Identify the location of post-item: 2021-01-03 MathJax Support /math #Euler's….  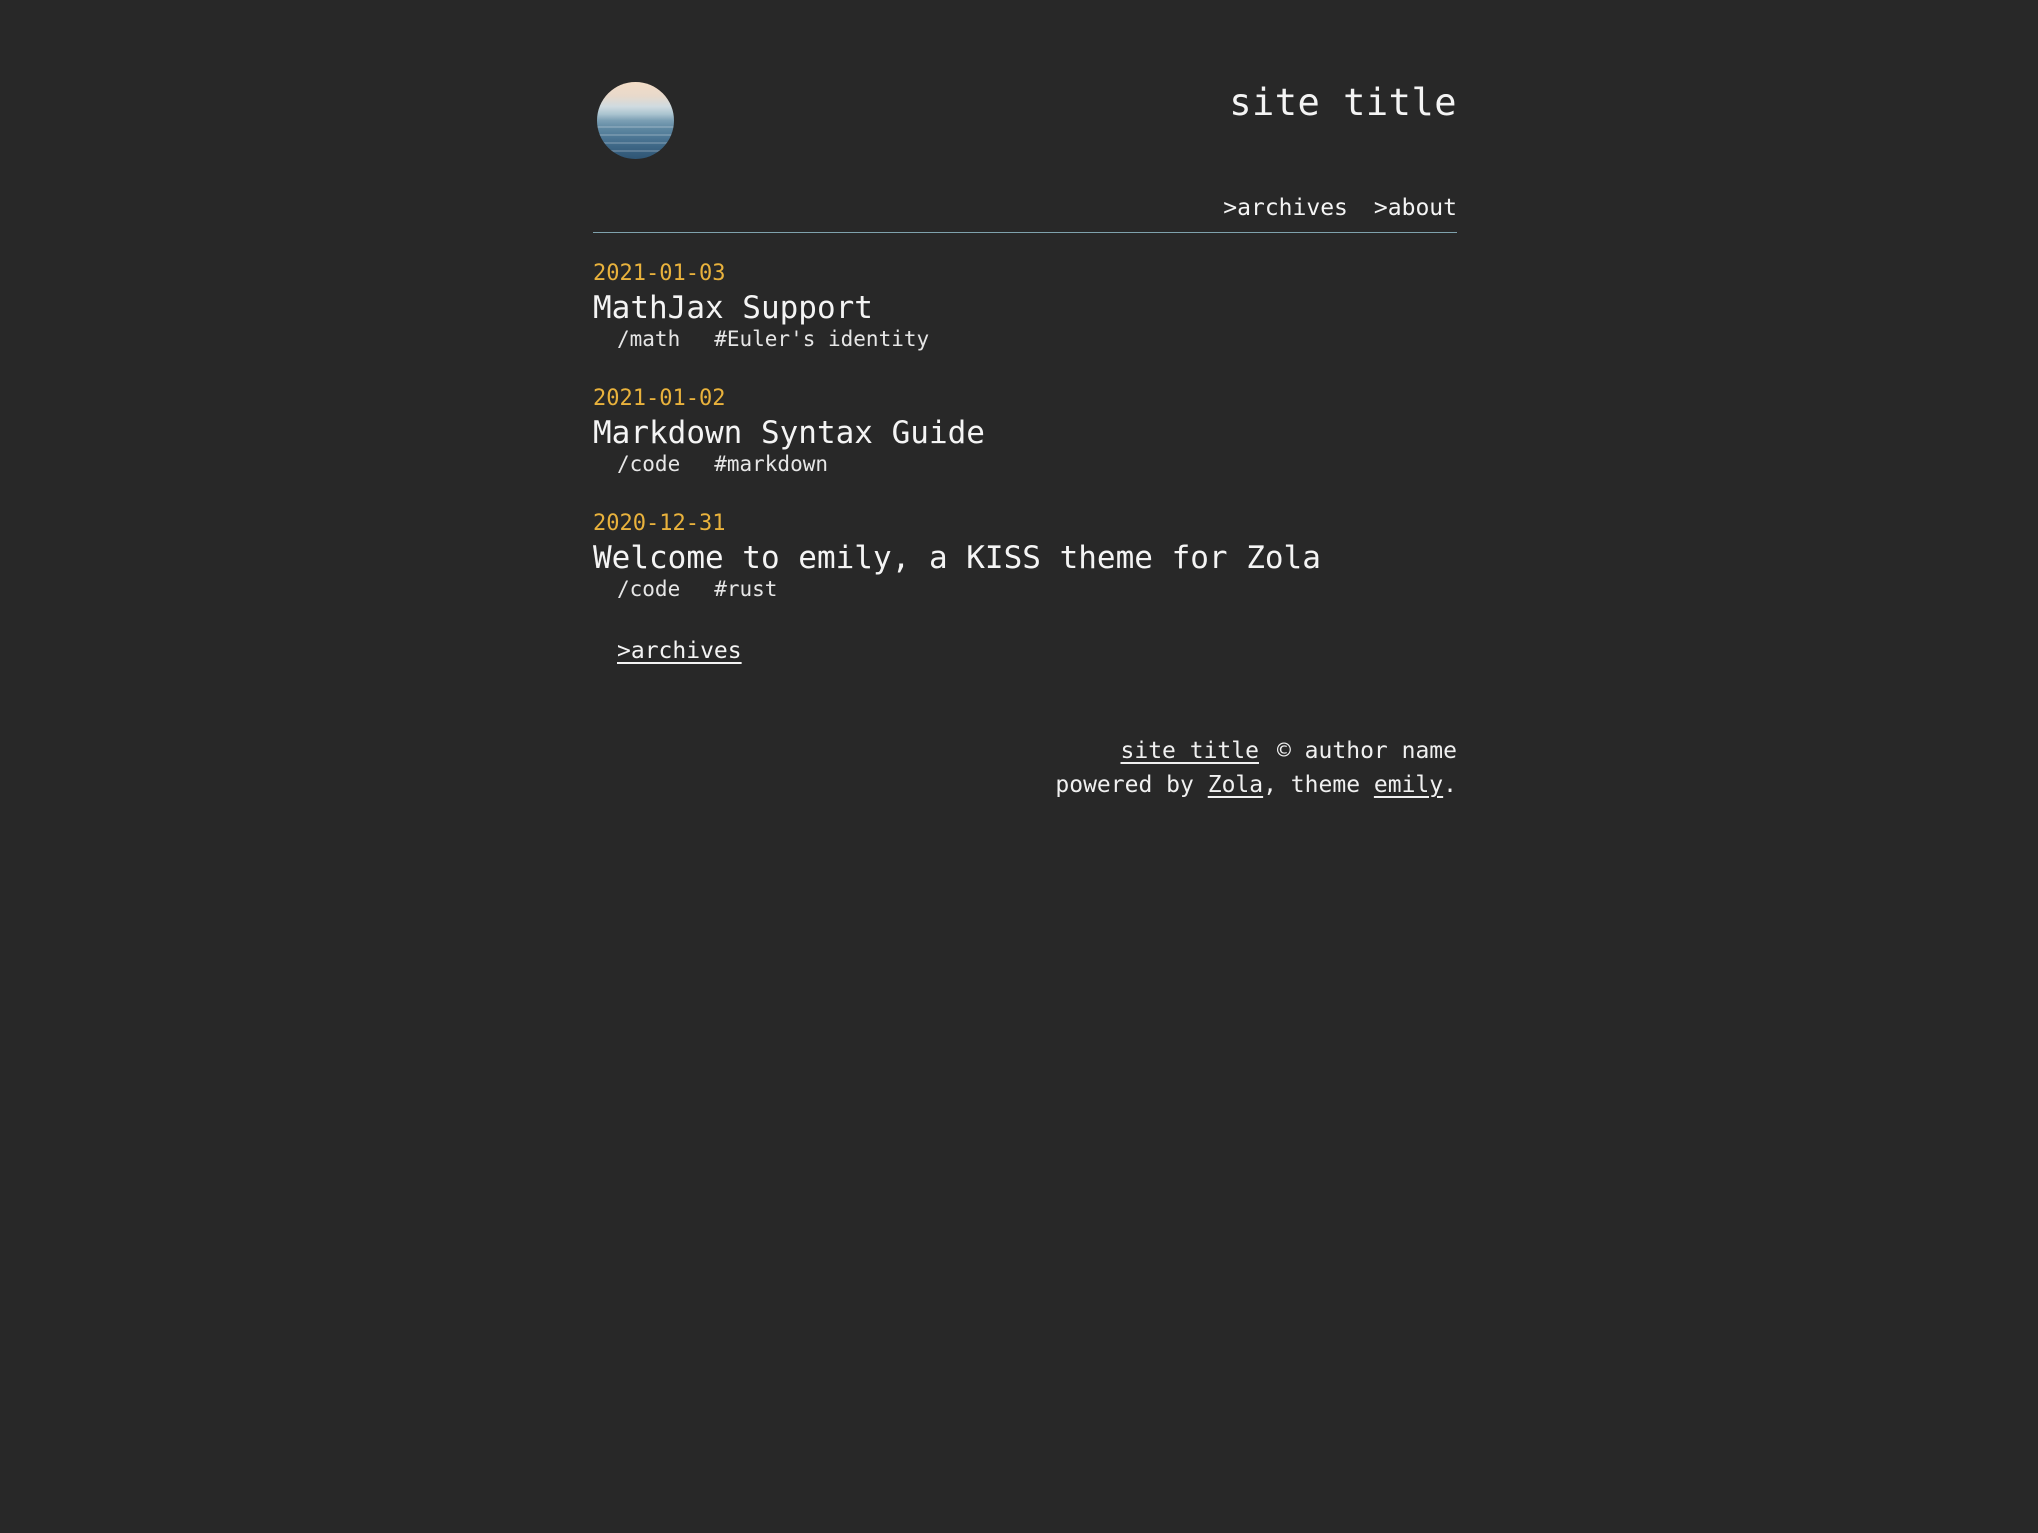
(1025, 306).